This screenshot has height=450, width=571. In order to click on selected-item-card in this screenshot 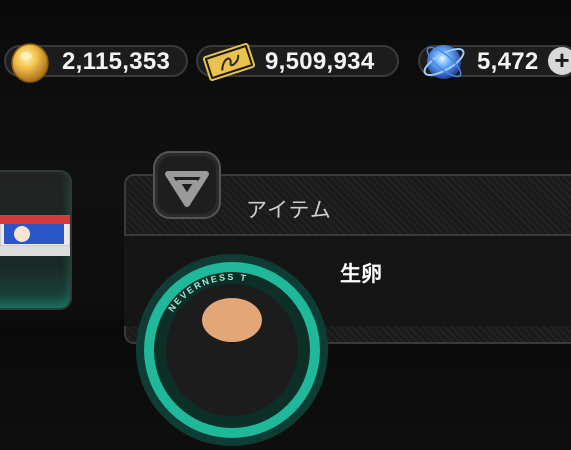, I will do `click(36, 240)`.